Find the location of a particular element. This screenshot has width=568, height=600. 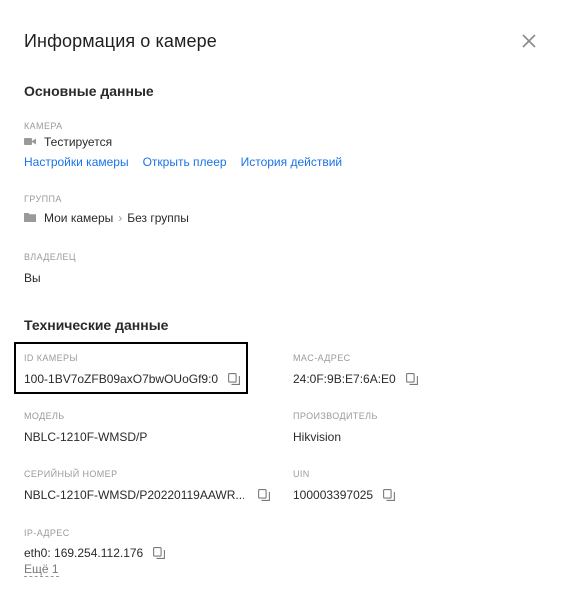

copy-mac-button is located at coordinates (411, 379).